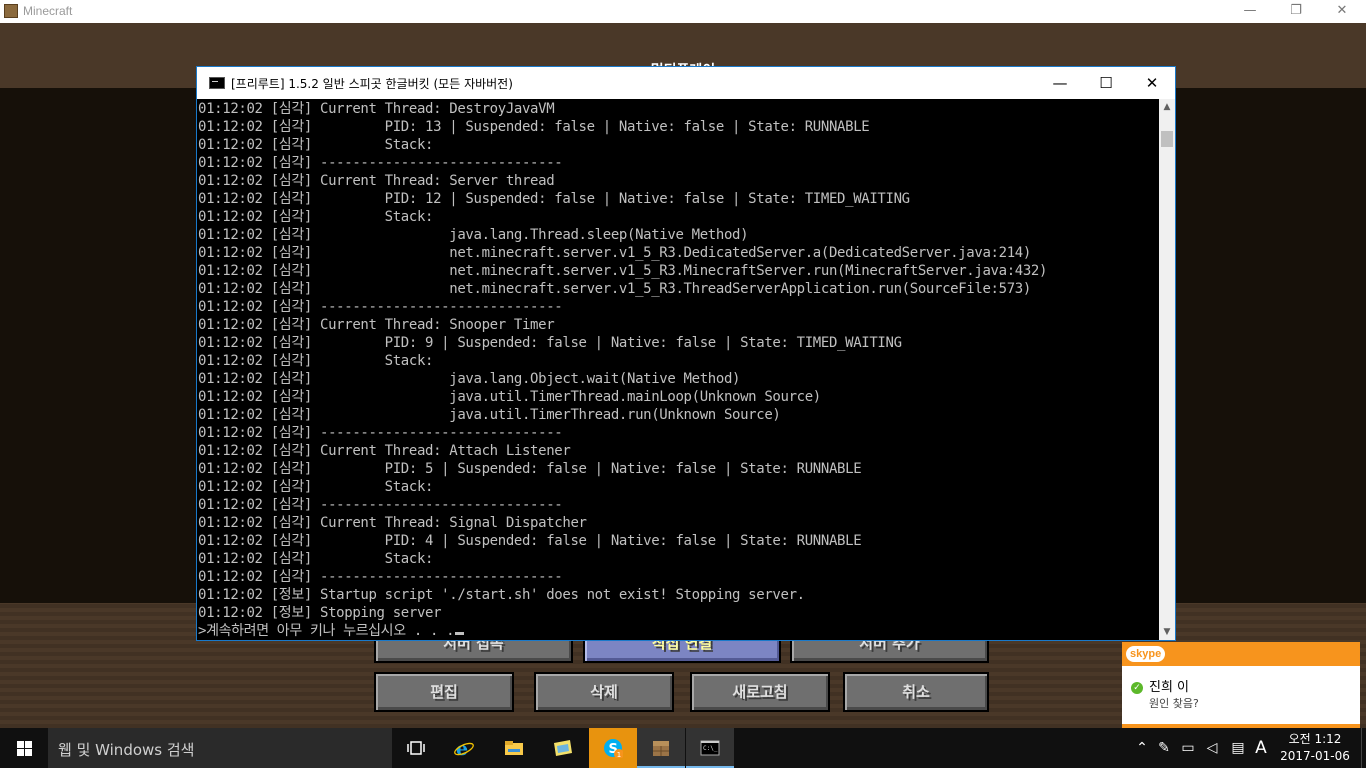 The height and width of the screenshot is (768, 1366). What do you see at coordinates (1142, 748) in the screenshot?
I see `show-hidden-icons-button: ⌃` at bounding box center [1142, 748].